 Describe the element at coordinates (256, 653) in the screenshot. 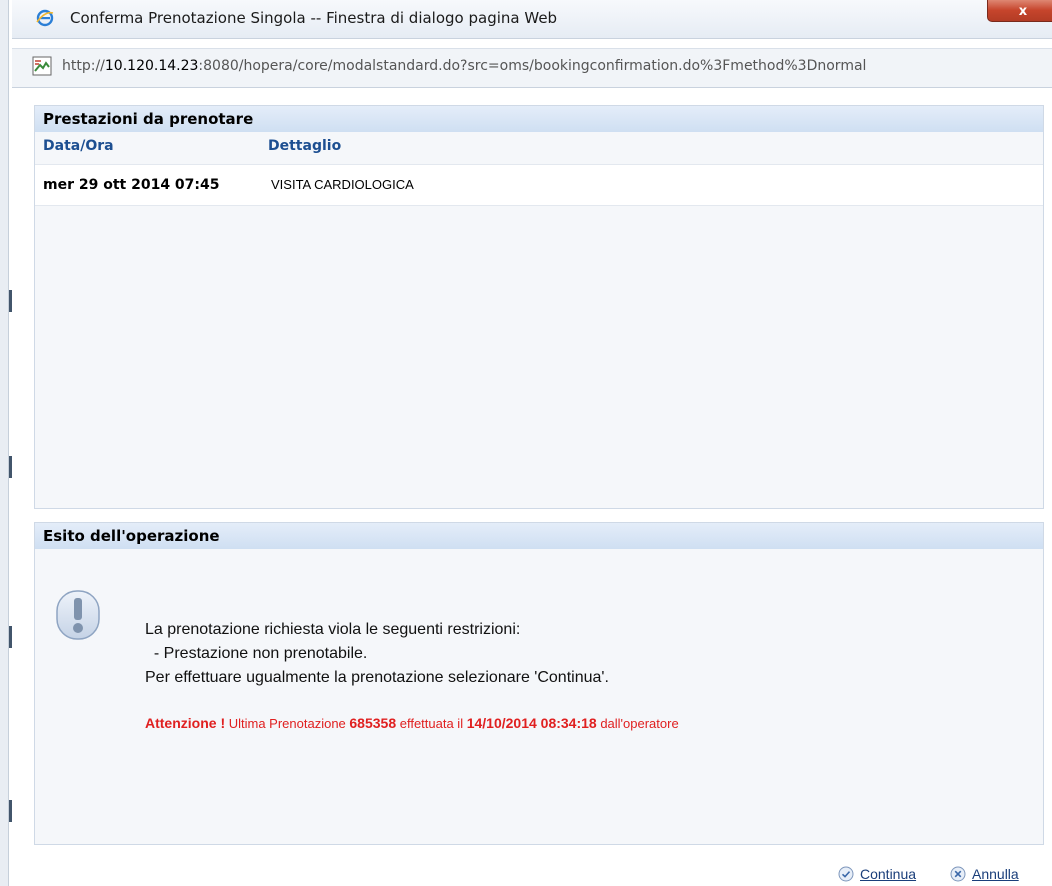

I see `message-line-2: - Prestazione non prenotabile.` at that location.